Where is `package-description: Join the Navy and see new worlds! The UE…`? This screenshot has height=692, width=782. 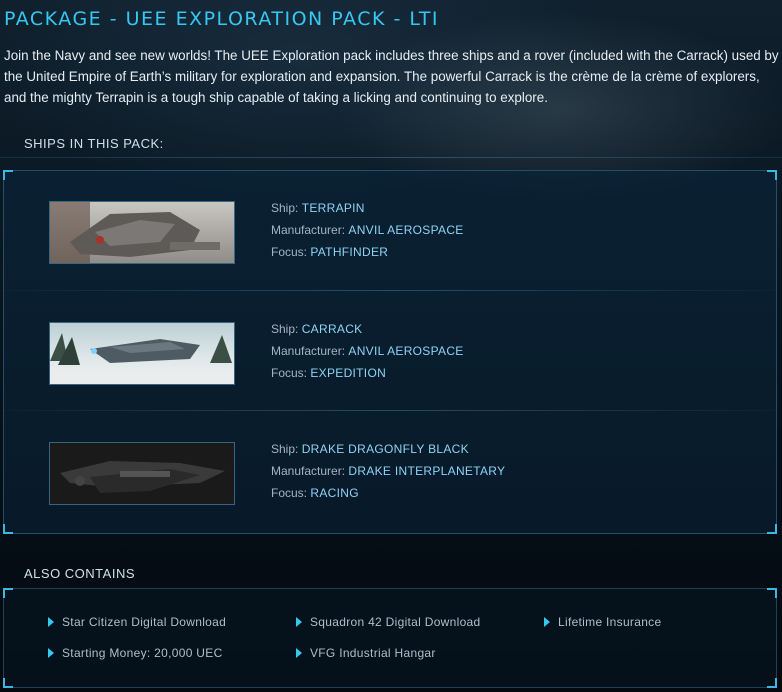
package-description: Join the Navy and see new worlds! The UE… is located at coordinates (391, 76).